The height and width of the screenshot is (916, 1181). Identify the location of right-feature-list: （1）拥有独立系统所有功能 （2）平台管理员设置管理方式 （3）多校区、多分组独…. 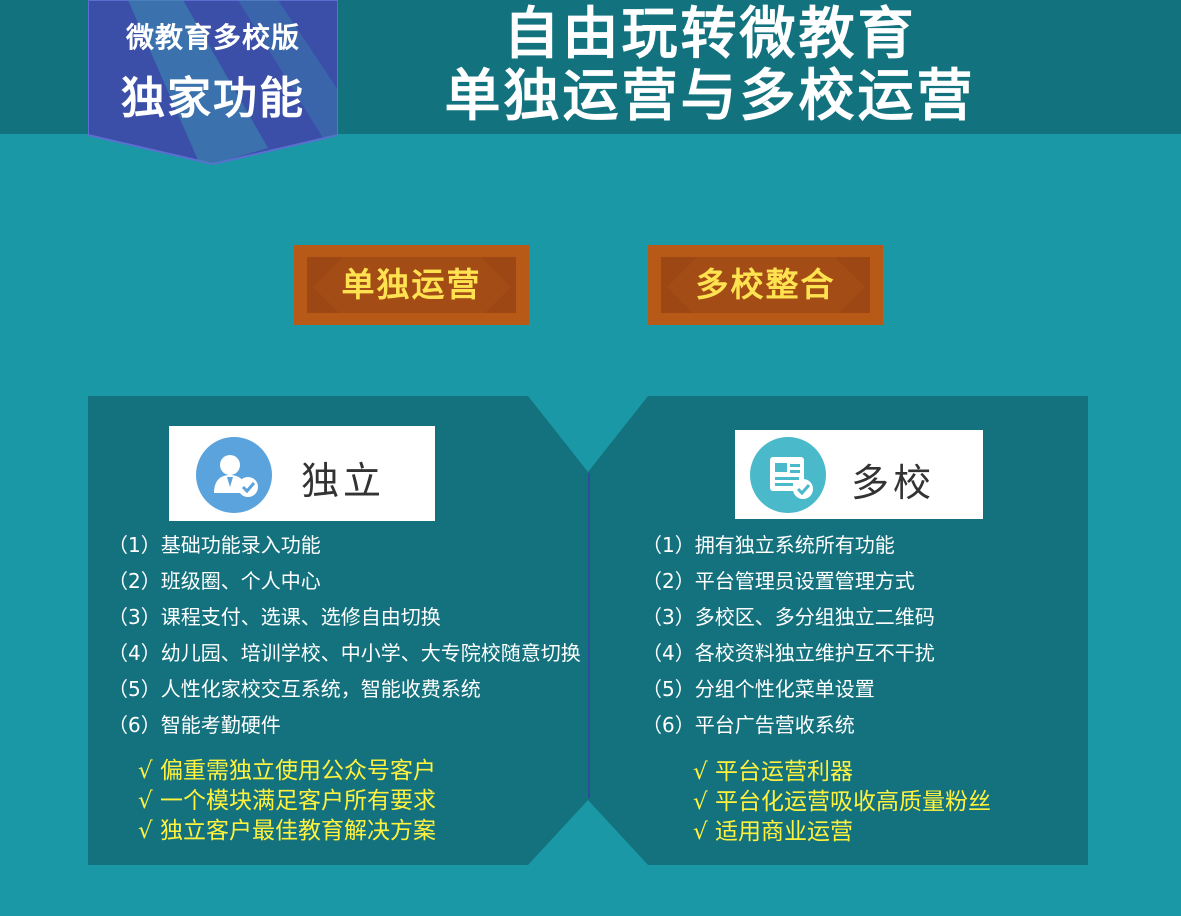
(788, 635).